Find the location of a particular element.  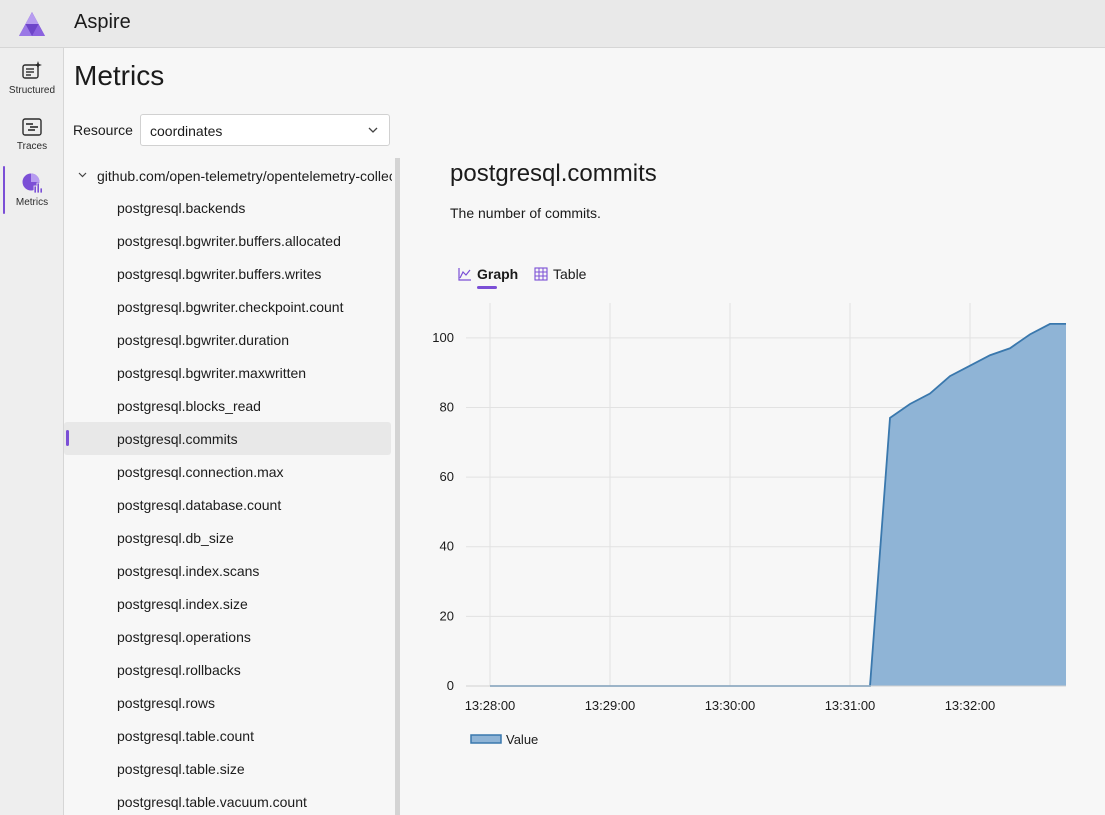

tree-item-label: postgresql.bgwriter.buffers.writes is located at coordinates (219, 274).